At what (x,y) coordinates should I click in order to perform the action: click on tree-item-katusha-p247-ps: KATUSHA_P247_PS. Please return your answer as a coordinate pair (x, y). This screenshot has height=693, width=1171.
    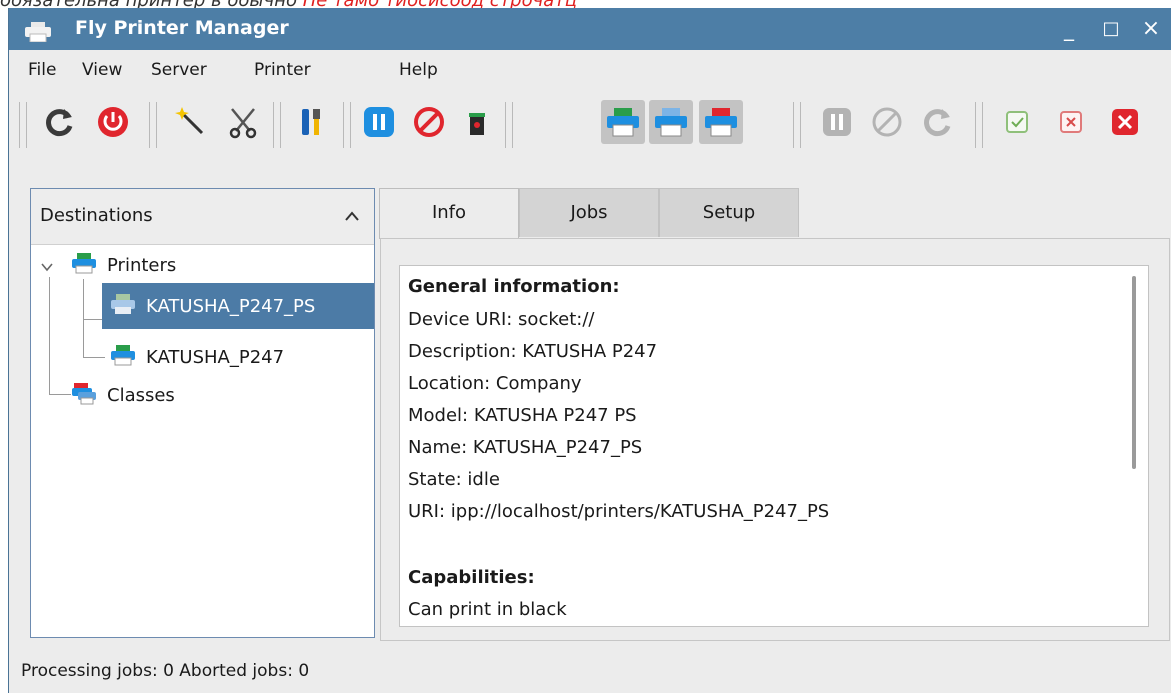
    Looking at the image, I should click on (238, 306).